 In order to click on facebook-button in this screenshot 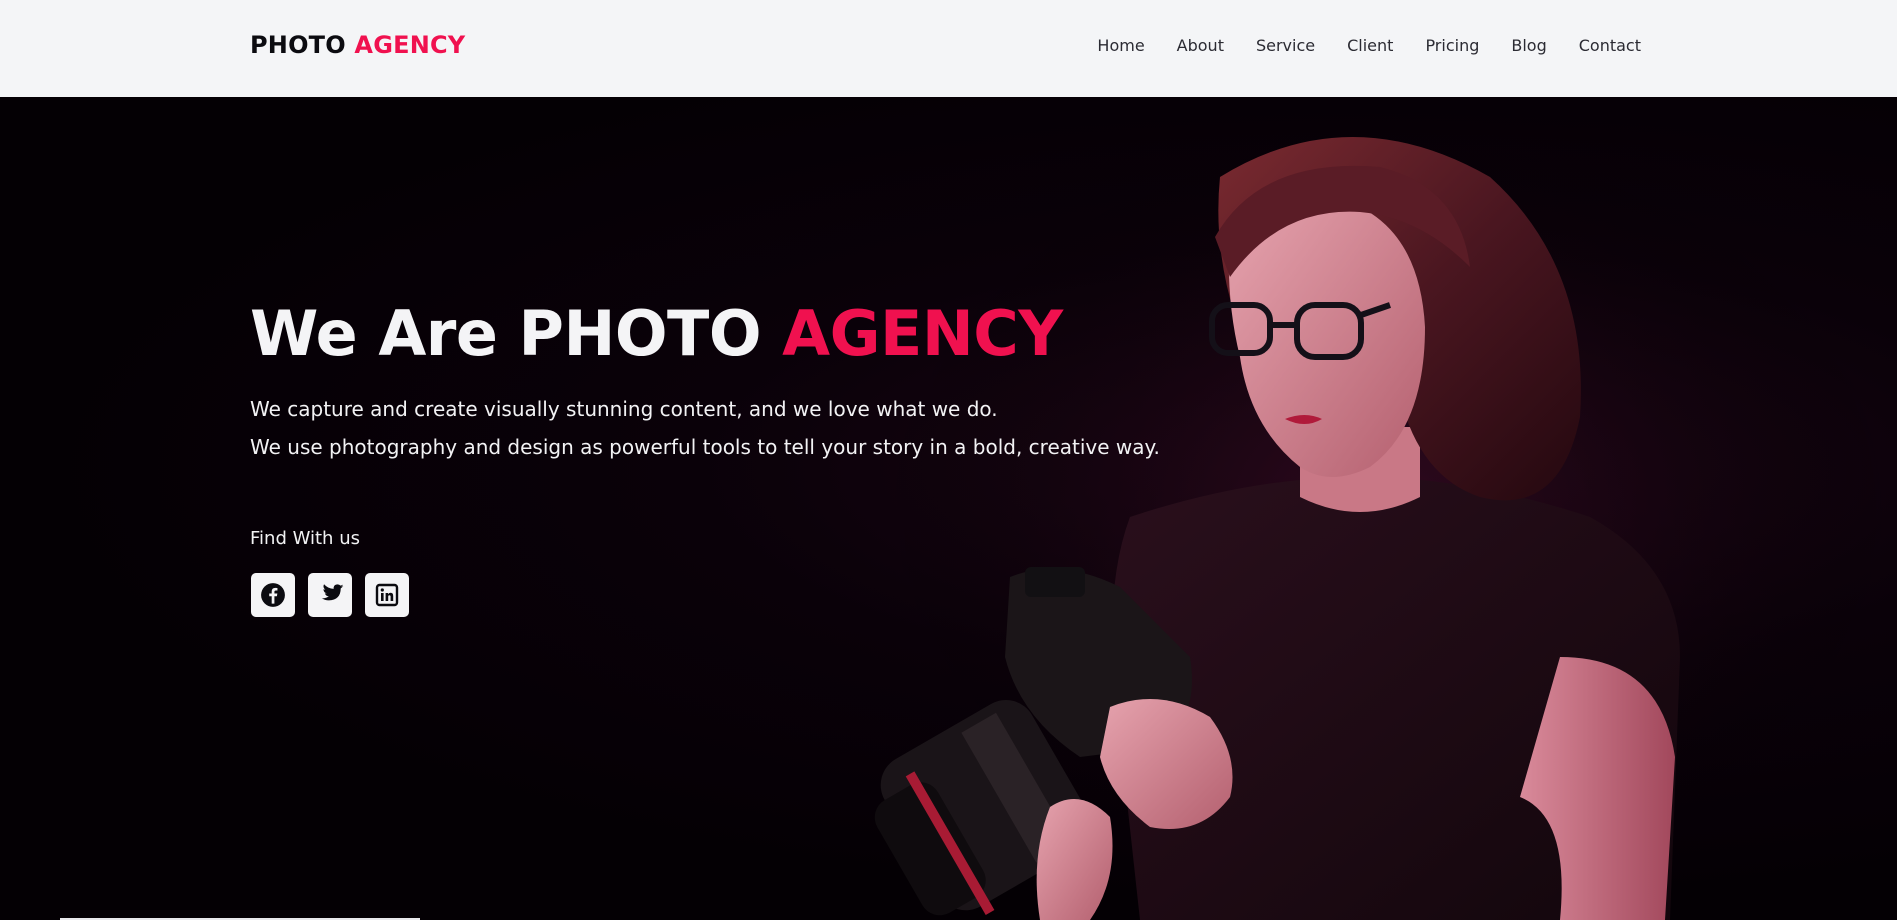, I will do `click(273, 595)`.